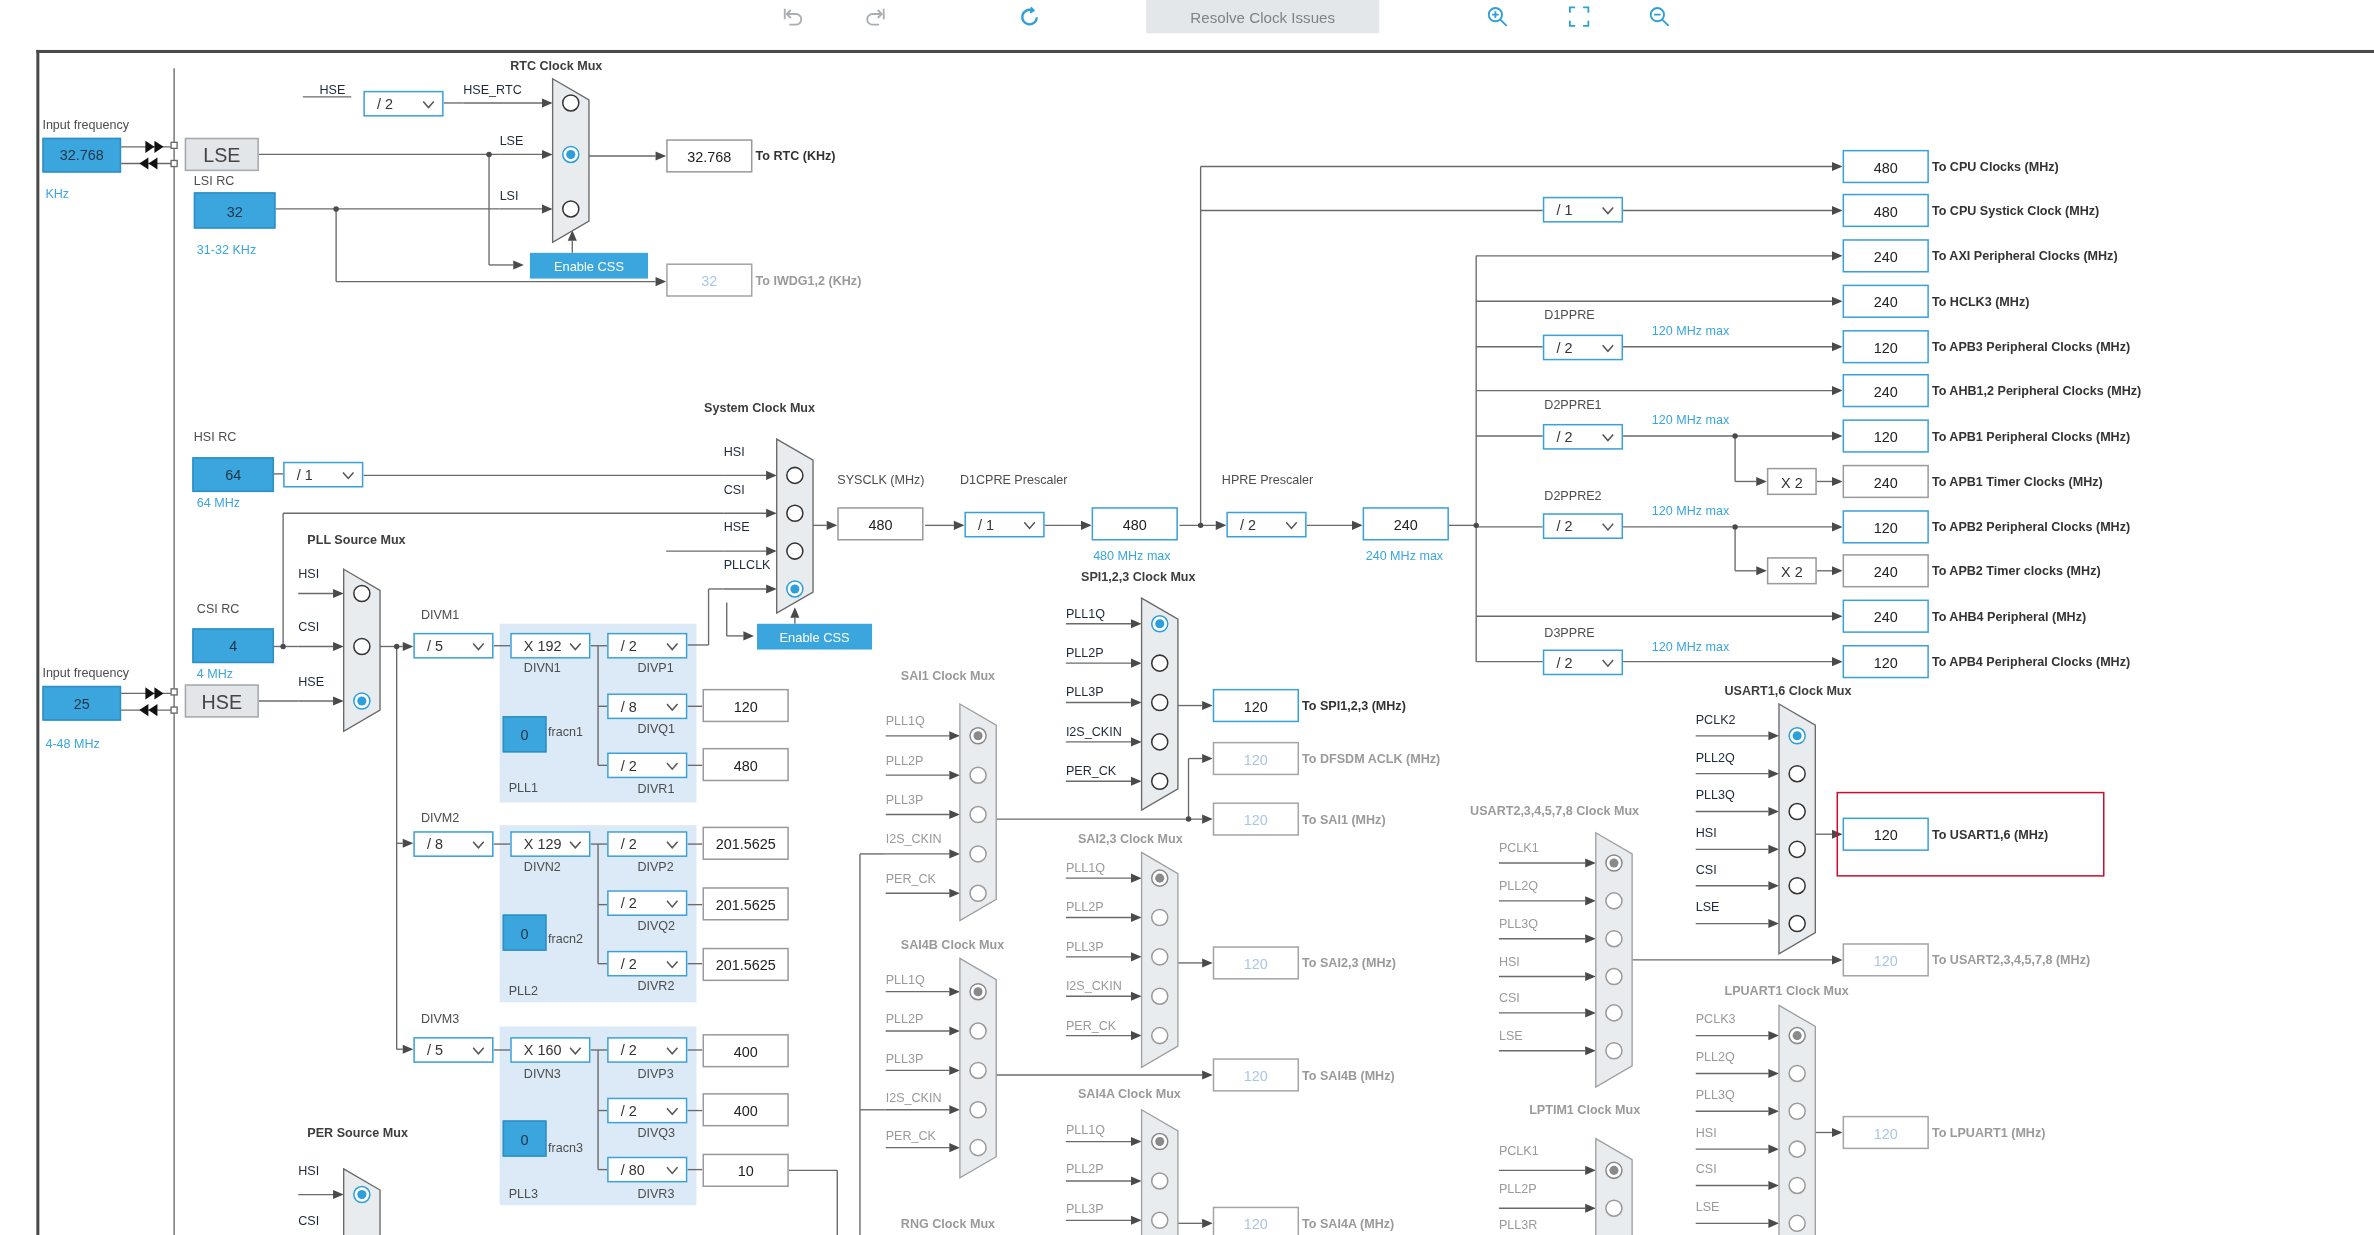 The image size is (2374, 1235). I want to click on value-field: 32.768, so click(82, 155).